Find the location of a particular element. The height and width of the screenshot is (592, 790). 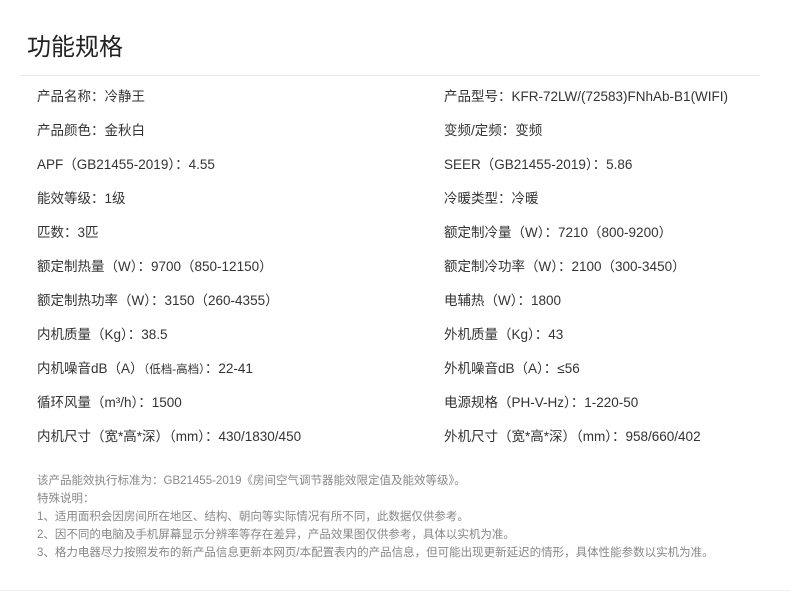

spec-label: 能效等级： is located at coordinates (71, 198).